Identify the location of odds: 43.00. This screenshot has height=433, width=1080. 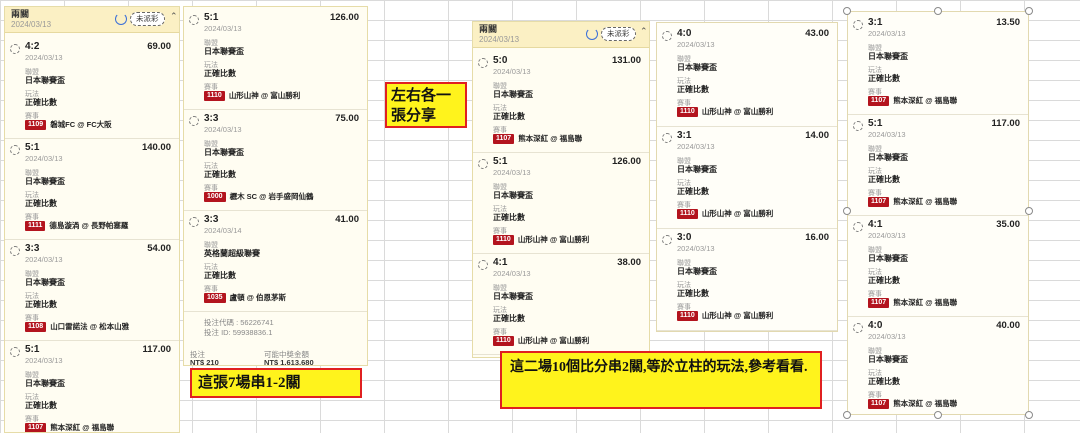
(817, 33).